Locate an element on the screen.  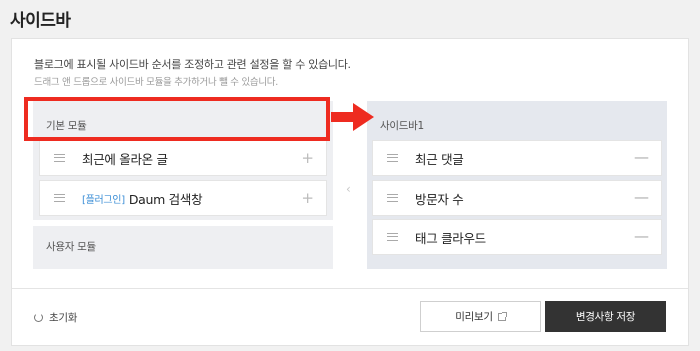
page-description: 블로그에 표시될 사이드바 순서를 조정하고 관련 설정을 할 수 있습니다. is located at coordinates (192, 64).